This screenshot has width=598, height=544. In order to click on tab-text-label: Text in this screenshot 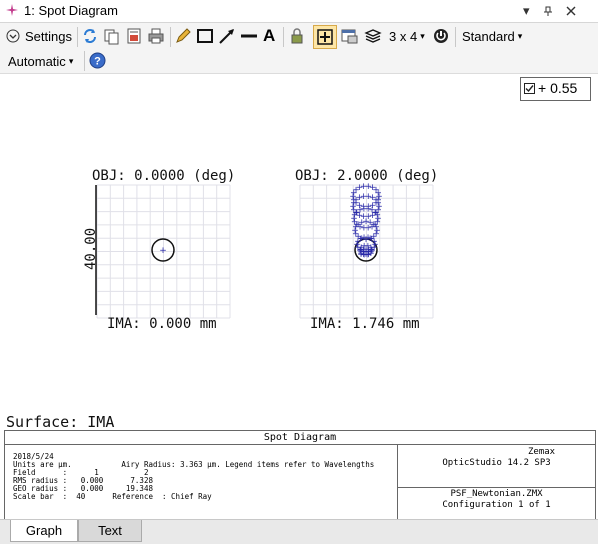, I will do `click(110, 530)`.